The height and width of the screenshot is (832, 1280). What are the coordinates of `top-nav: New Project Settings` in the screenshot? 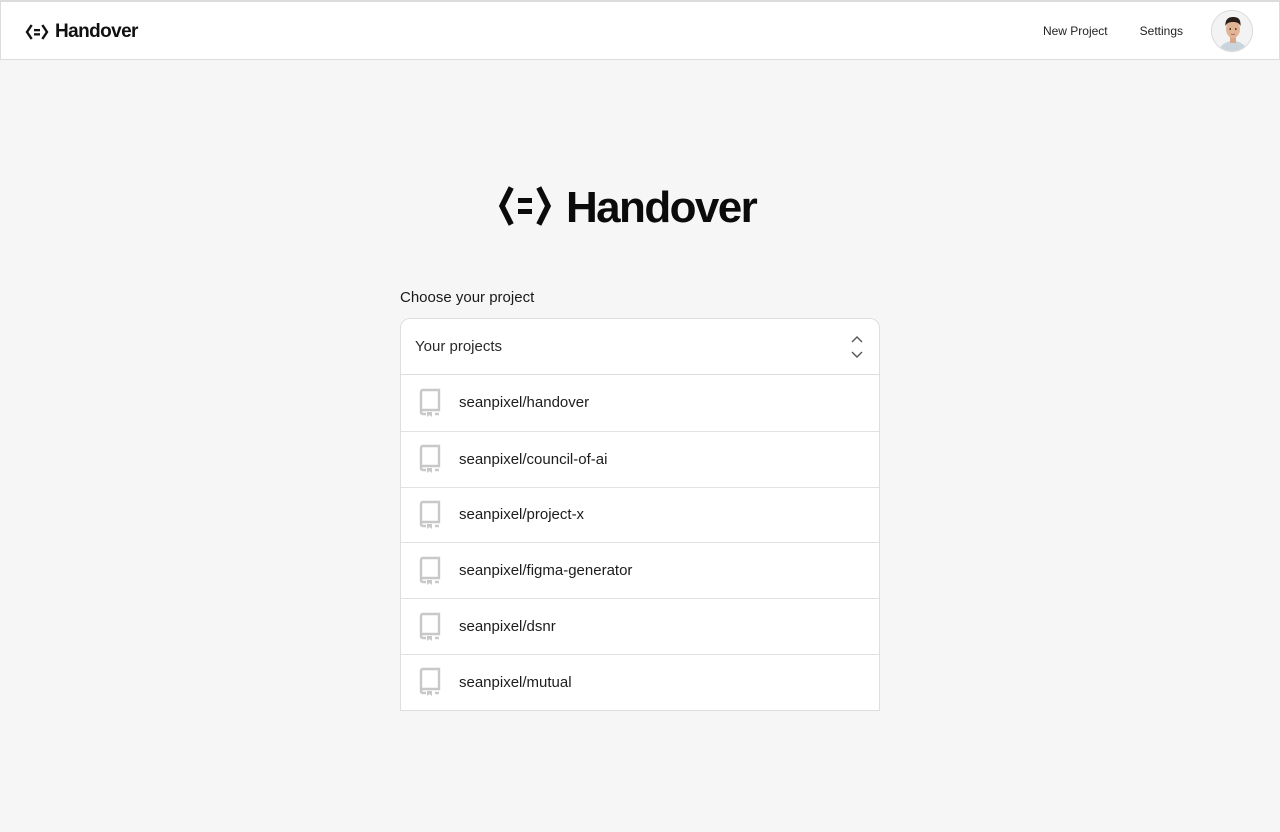 It's located at (1148, 31).